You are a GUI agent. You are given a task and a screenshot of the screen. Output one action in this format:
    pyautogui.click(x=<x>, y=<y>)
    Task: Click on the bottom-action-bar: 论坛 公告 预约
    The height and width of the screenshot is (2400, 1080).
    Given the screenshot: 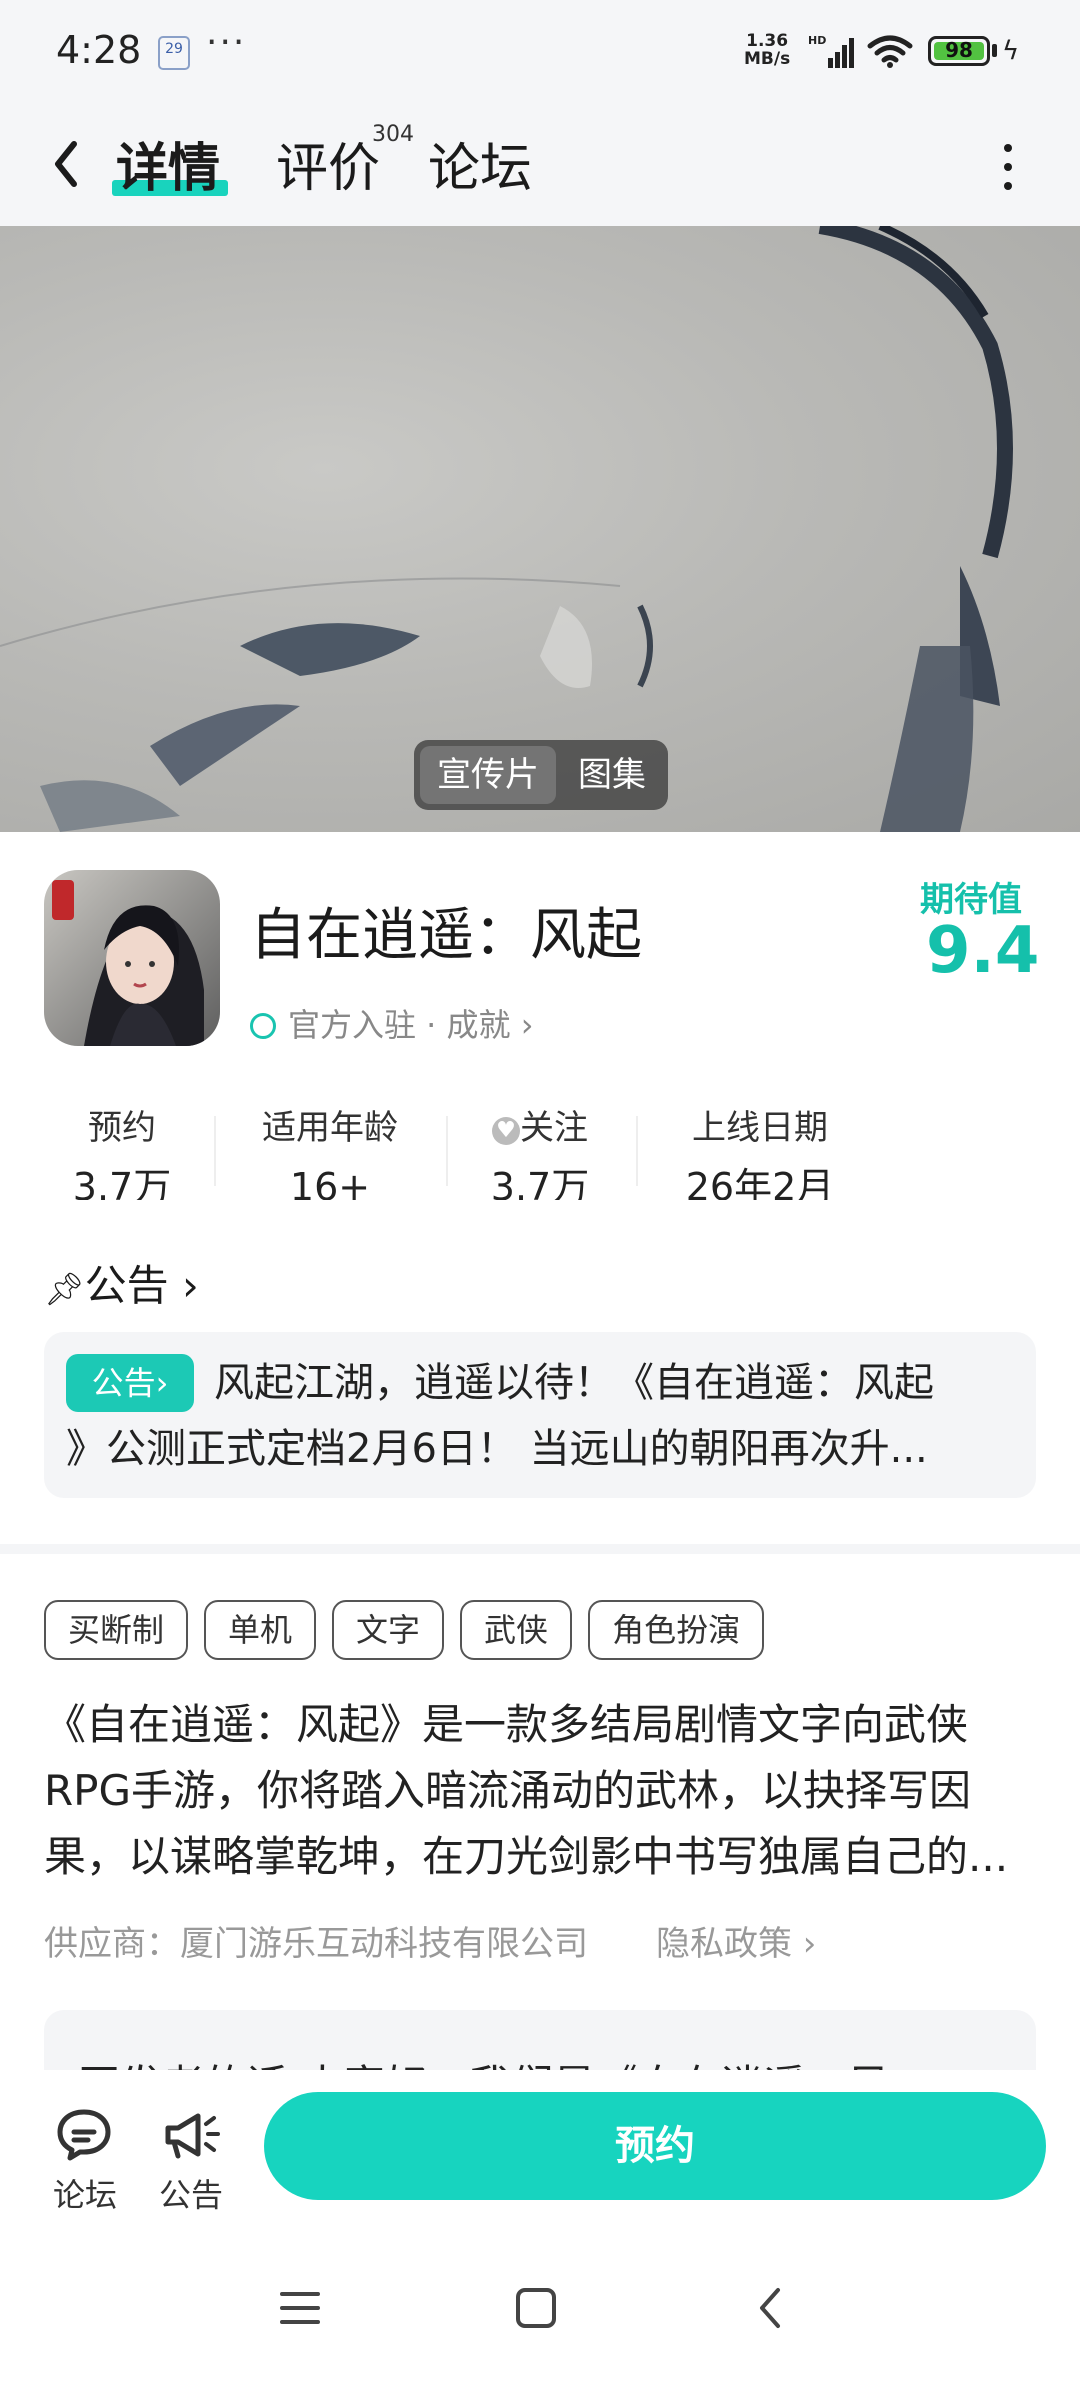 What is the action you would take?
    pyautogui.click(x=540, y=2155)
    